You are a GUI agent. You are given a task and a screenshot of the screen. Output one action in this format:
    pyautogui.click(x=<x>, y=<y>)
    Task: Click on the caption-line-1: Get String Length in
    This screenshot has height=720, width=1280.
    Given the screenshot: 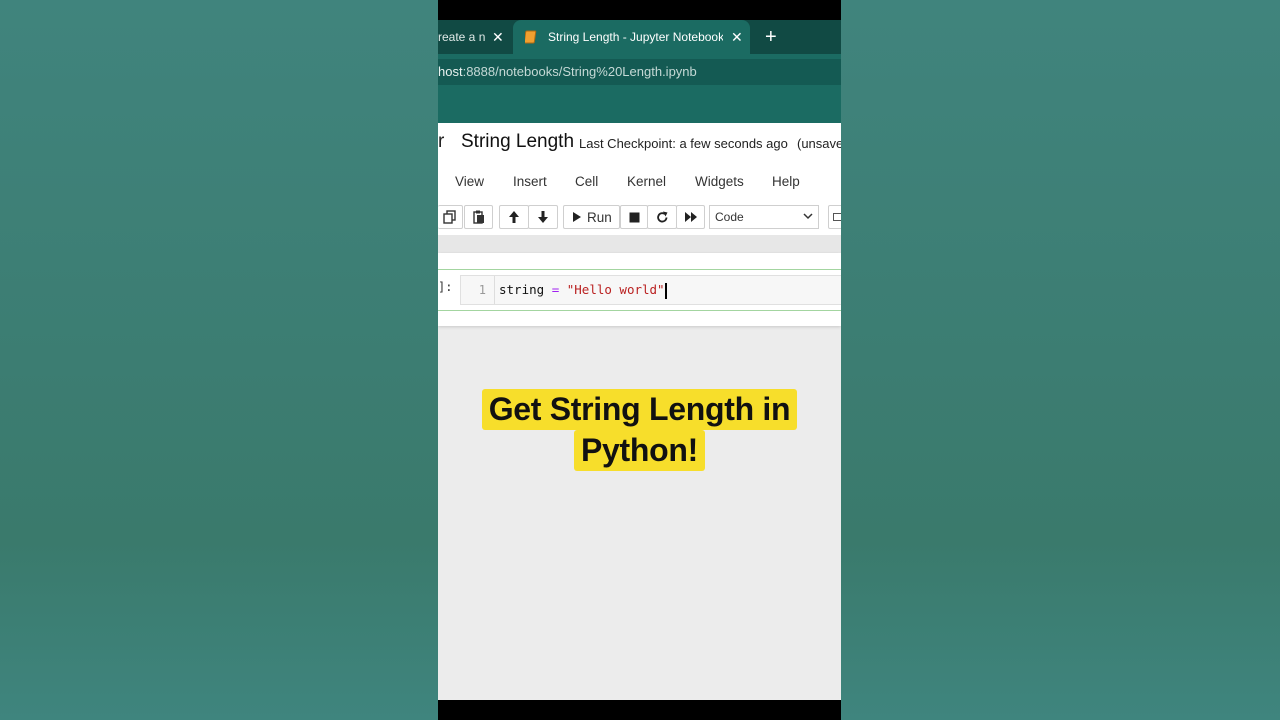 What is the action you would take?
    pyautogui.click(x=639, y=409)
    